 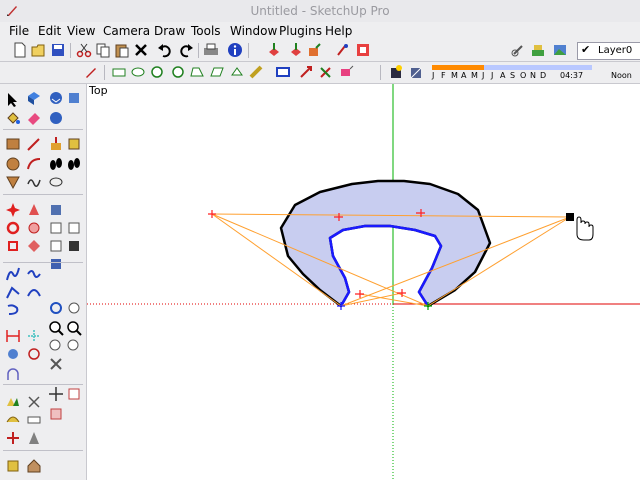 I want to click on move-tool-icon, so click(x=74, y=144).